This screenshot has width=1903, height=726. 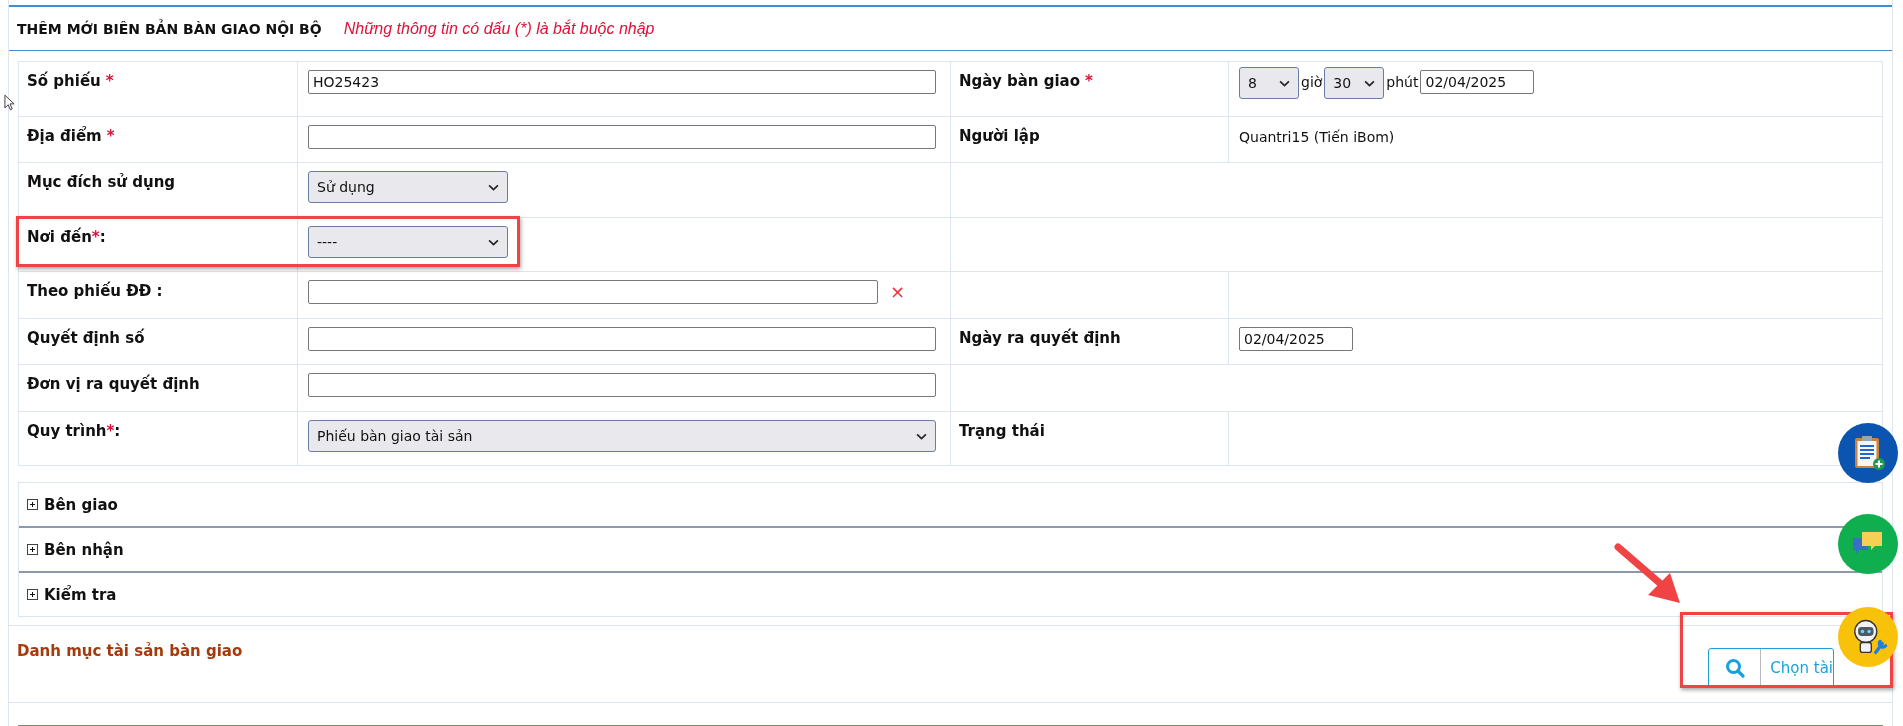 What do you see at coordinates (1868, 453) in the screenshot?
I see `clipboard-add-button` at bounding box center [1868, 453].